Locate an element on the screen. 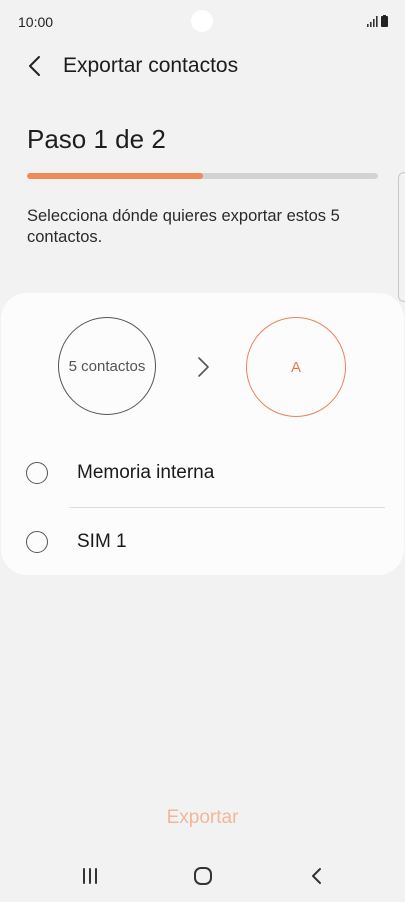 This screenshot has width=405, height=902. recent-apps-button is located at coordinates (91, 876).